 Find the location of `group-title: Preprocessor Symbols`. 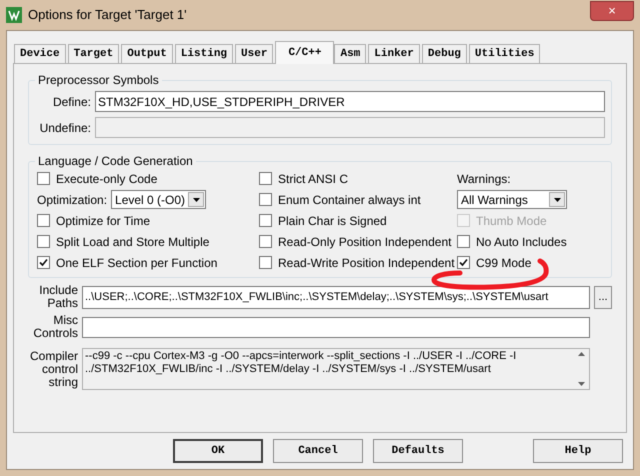

group-title: Preprocessor Symbols is located at coordinates (98, 80).